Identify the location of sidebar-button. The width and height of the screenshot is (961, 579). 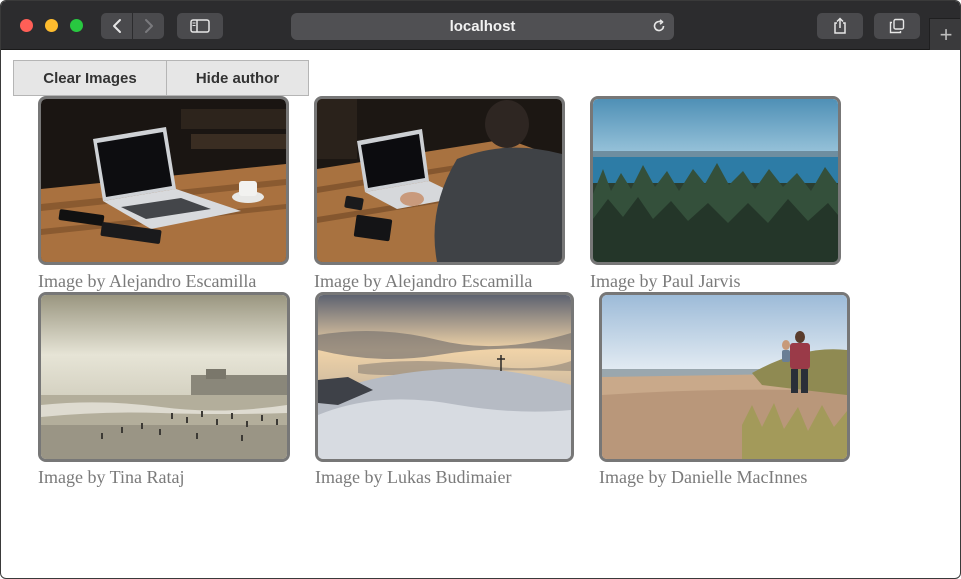
(200, 26).